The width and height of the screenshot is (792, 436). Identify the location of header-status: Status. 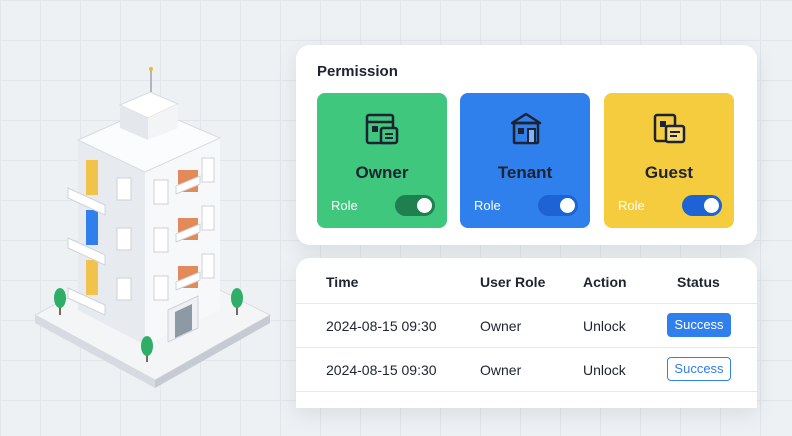
(698, 282).